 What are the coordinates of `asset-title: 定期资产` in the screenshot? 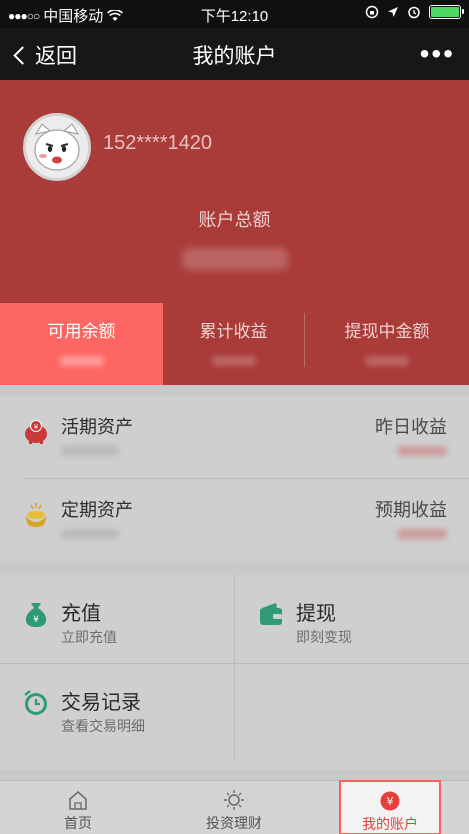 It's located at (97, 510).